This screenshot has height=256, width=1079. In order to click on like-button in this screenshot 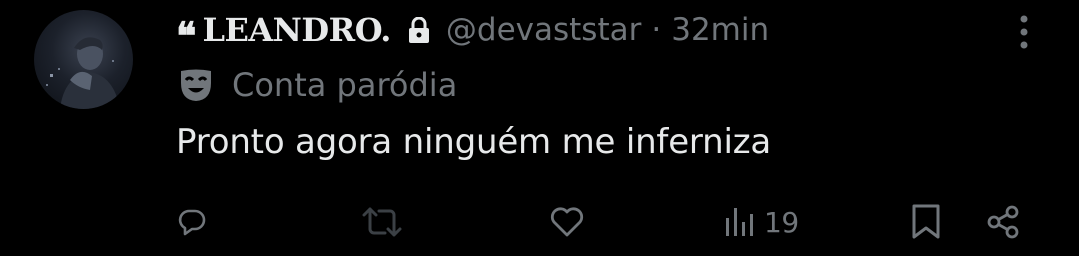, I will do `click(567, 222)`.